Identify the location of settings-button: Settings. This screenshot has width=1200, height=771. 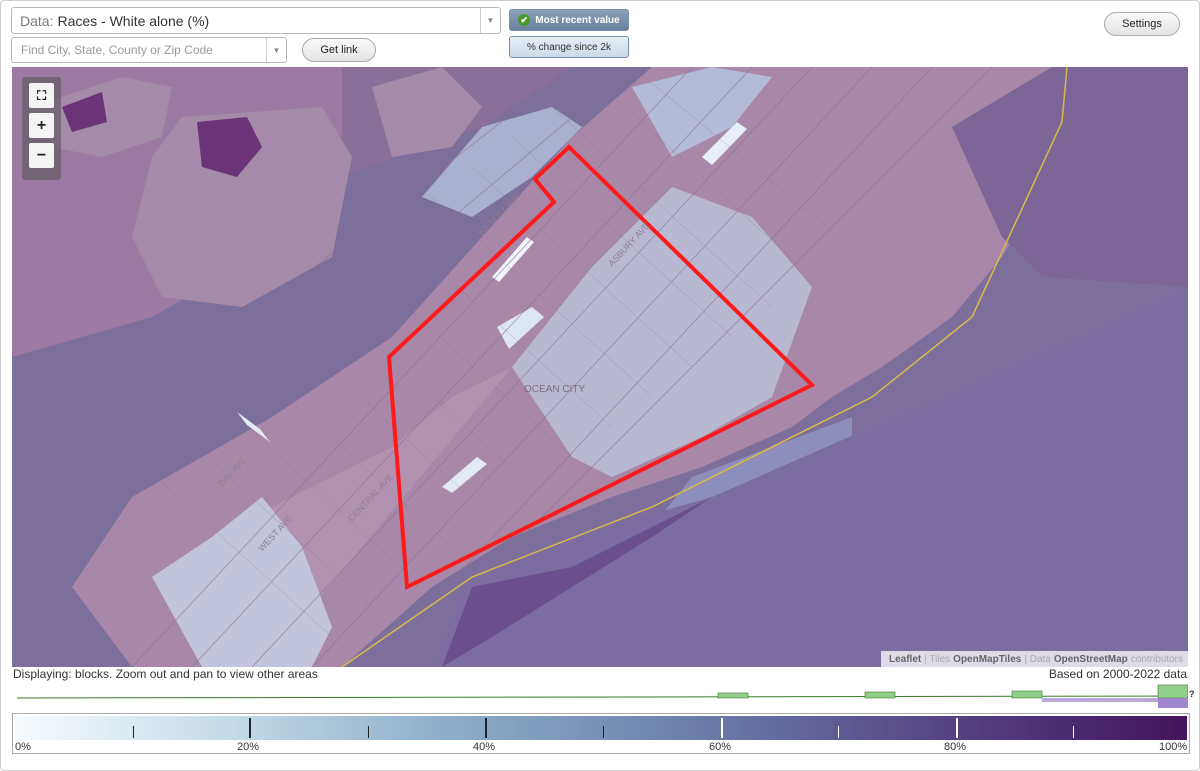
(1142, 24).